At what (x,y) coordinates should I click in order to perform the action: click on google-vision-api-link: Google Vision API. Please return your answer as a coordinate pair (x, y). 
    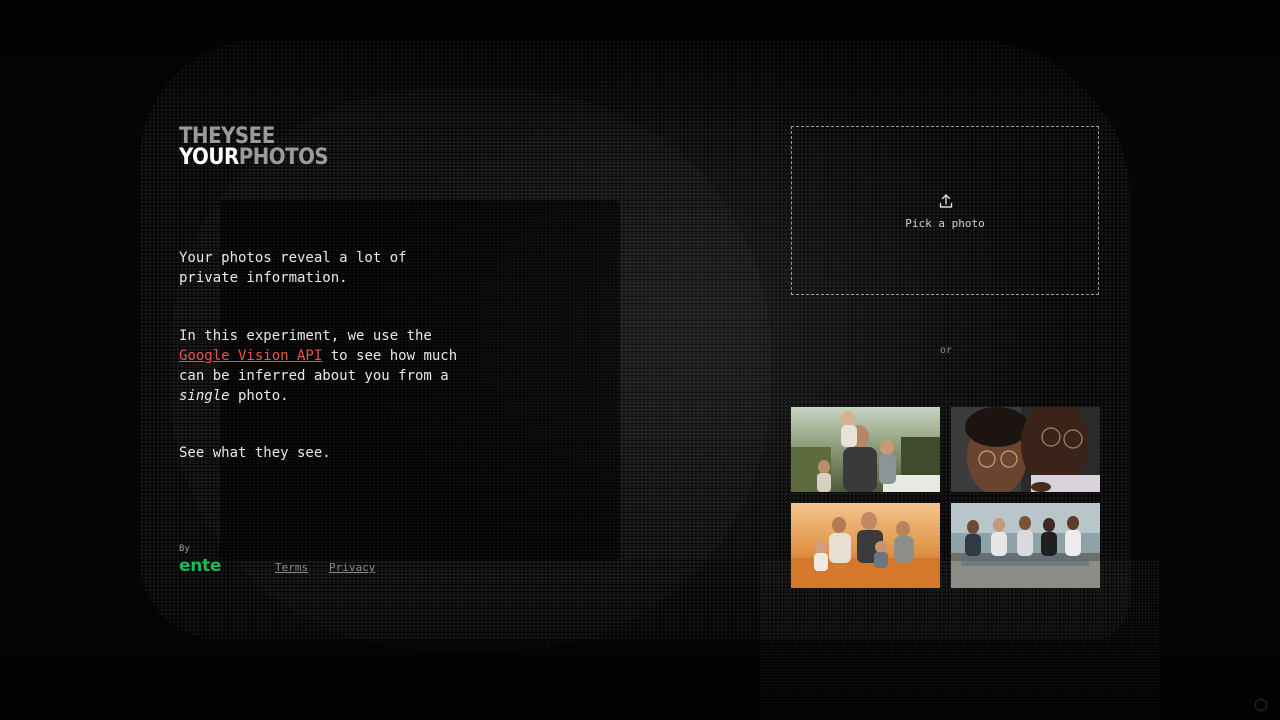
    Looking at the image, I should click on (250, 356).